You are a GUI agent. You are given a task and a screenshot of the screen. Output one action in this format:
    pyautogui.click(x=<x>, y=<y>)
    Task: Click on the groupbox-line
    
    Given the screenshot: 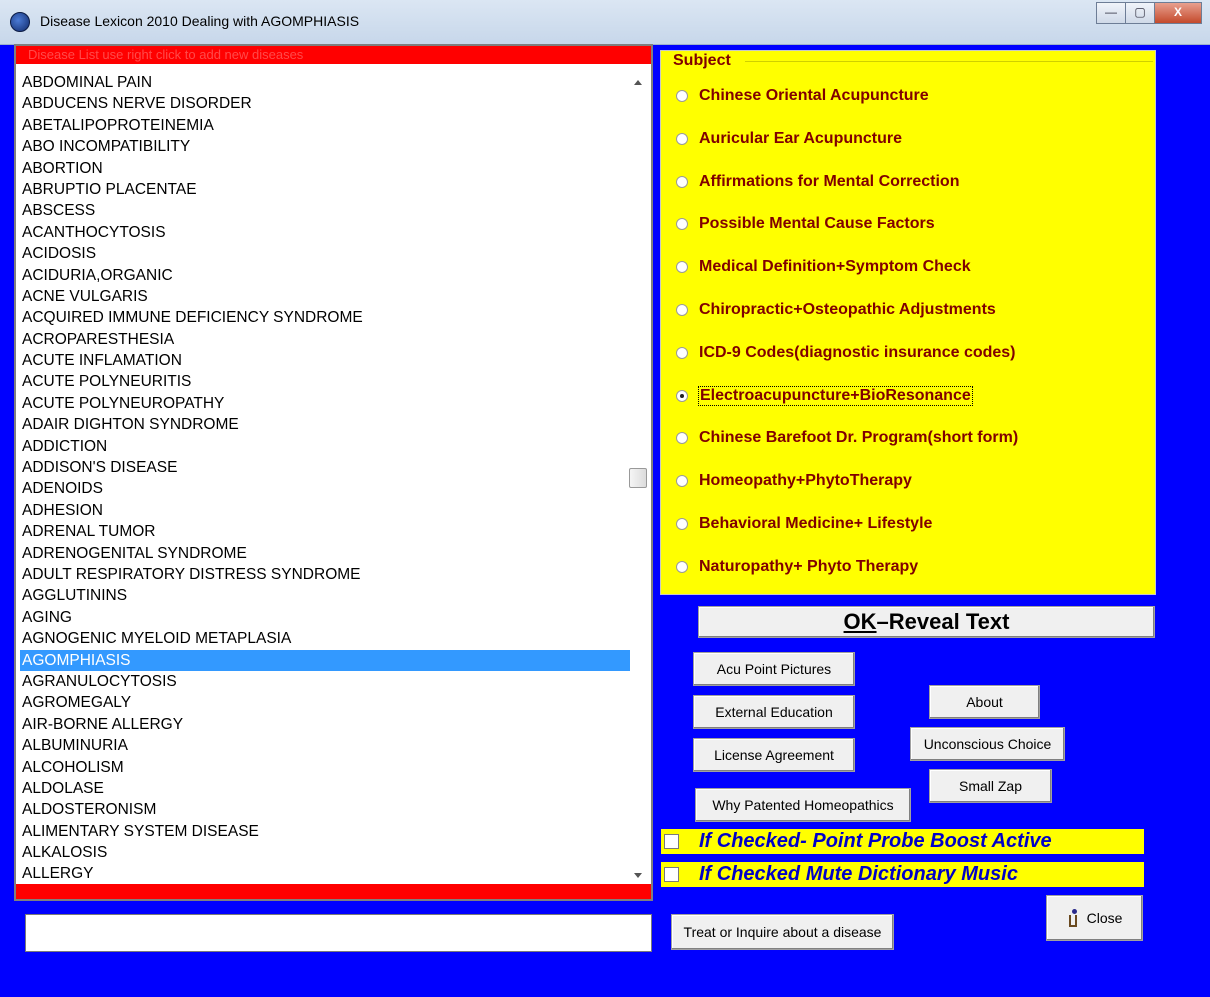 What is the action you would take?
    pyautogui.click(x=949, y=61)
    